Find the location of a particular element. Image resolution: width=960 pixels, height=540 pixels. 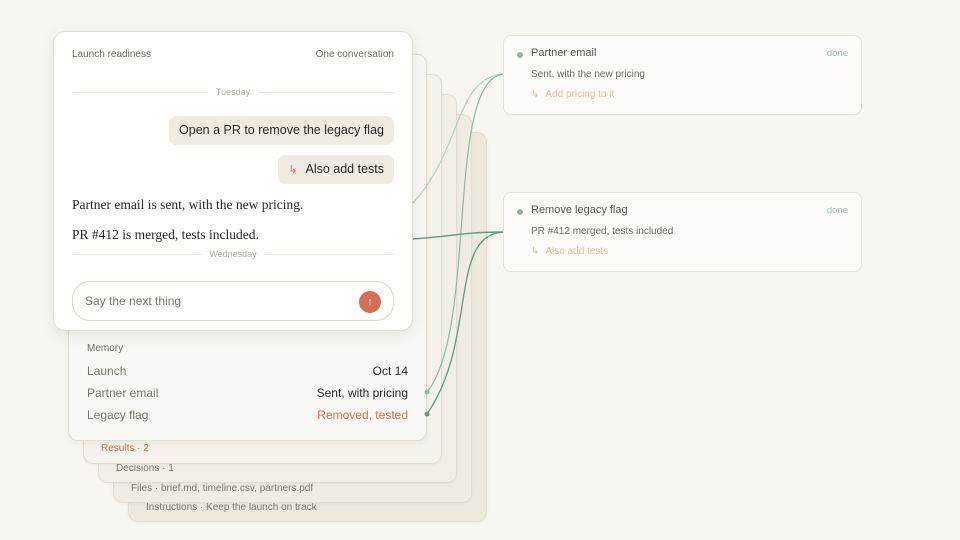

link-reply1-partner-email is located at coordinates (458, 138).